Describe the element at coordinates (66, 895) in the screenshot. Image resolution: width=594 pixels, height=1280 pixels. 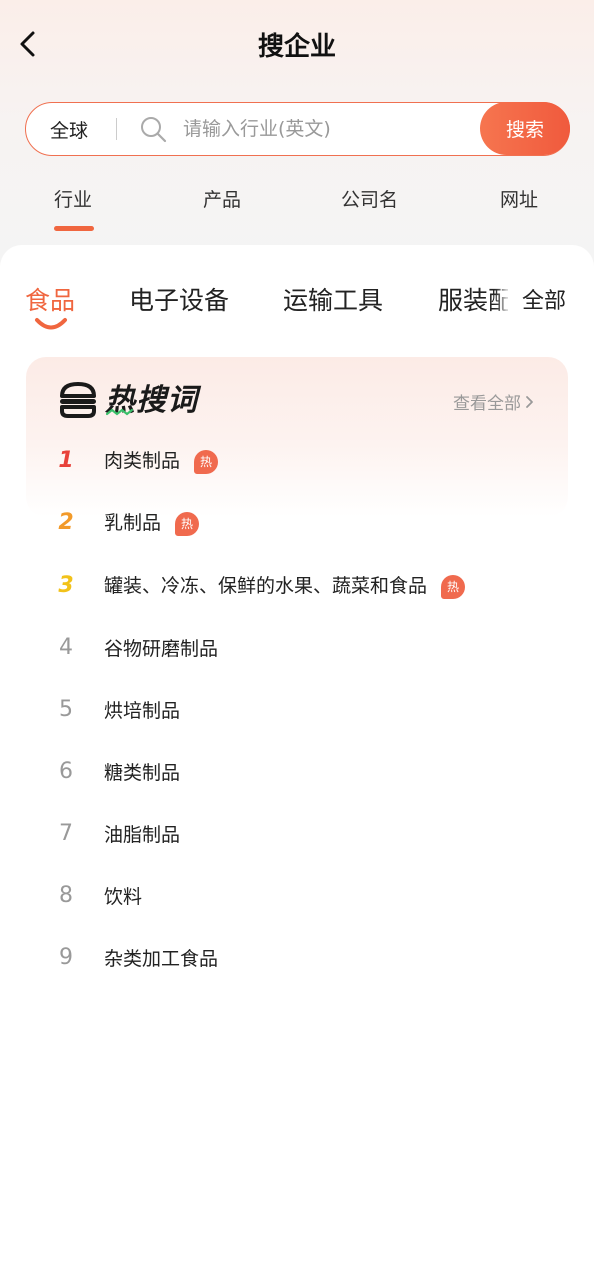
I see `rank-number: 8` at that location.